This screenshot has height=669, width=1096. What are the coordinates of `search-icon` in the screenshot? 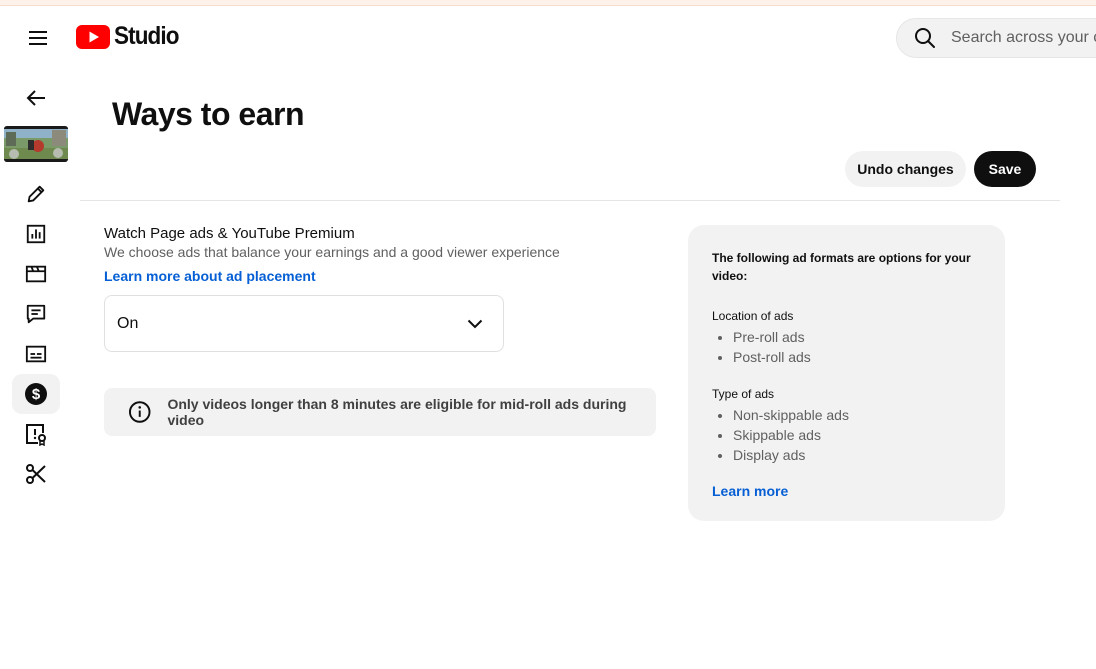 It's located at (925, 38).